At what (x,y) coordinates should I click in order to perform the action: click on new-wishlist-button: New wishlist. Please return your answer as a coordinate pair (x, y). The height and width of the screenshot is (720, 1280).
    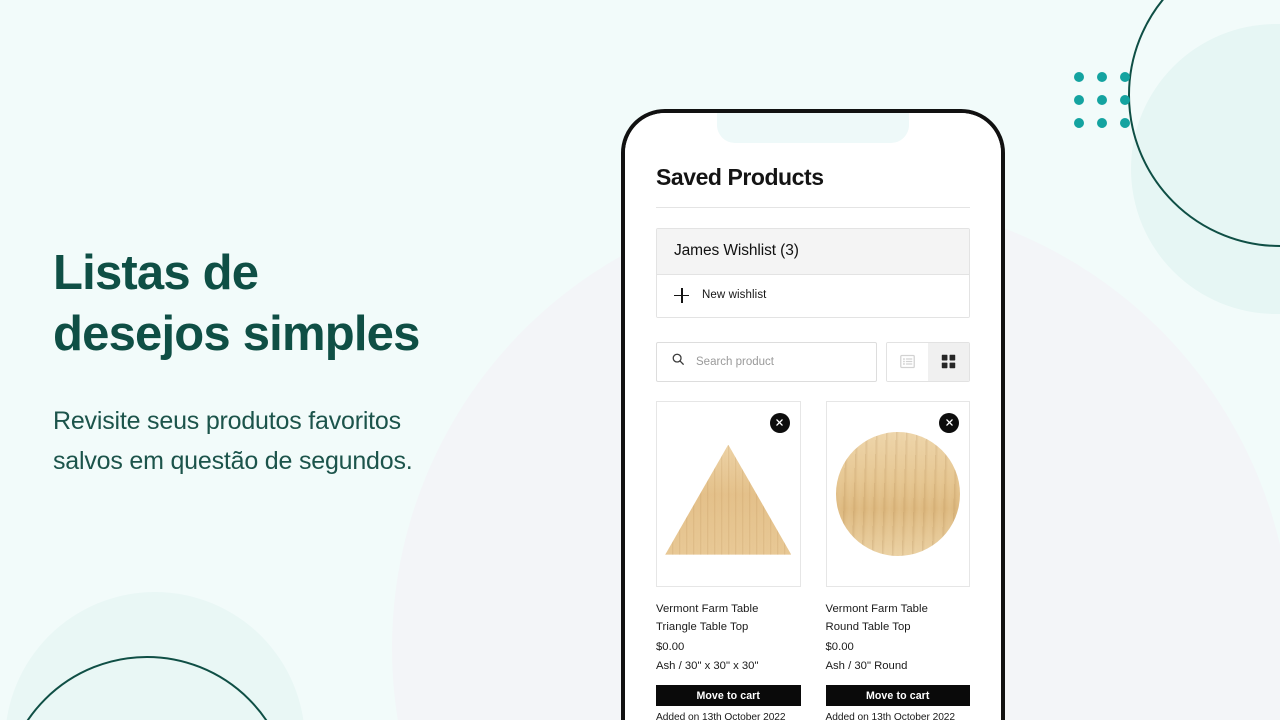
    Looking at the image, I should click on (813, 295).